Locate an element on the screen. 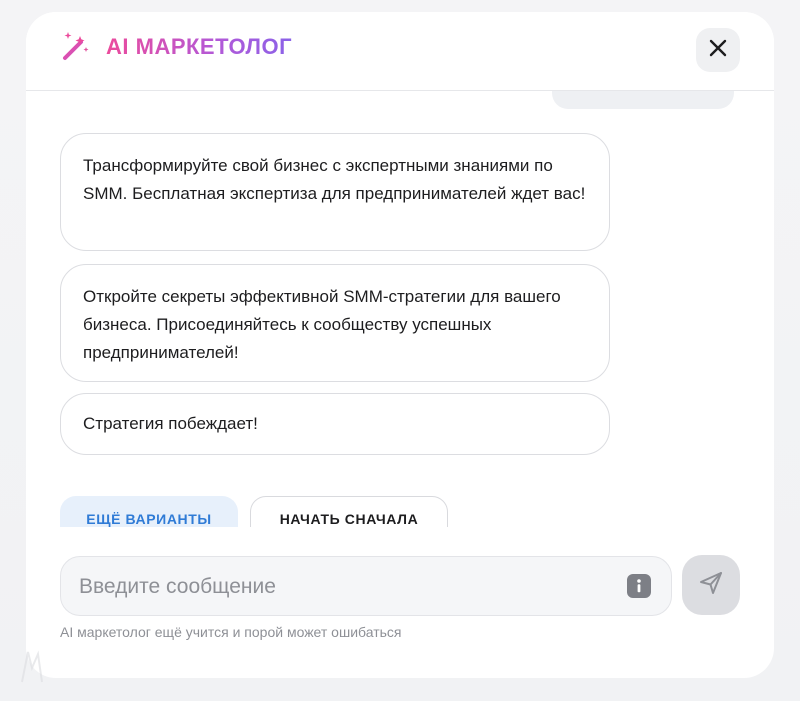 The image size is (800, 701). magic-wand-sparkles-icon is located at coordinates (76, 46).